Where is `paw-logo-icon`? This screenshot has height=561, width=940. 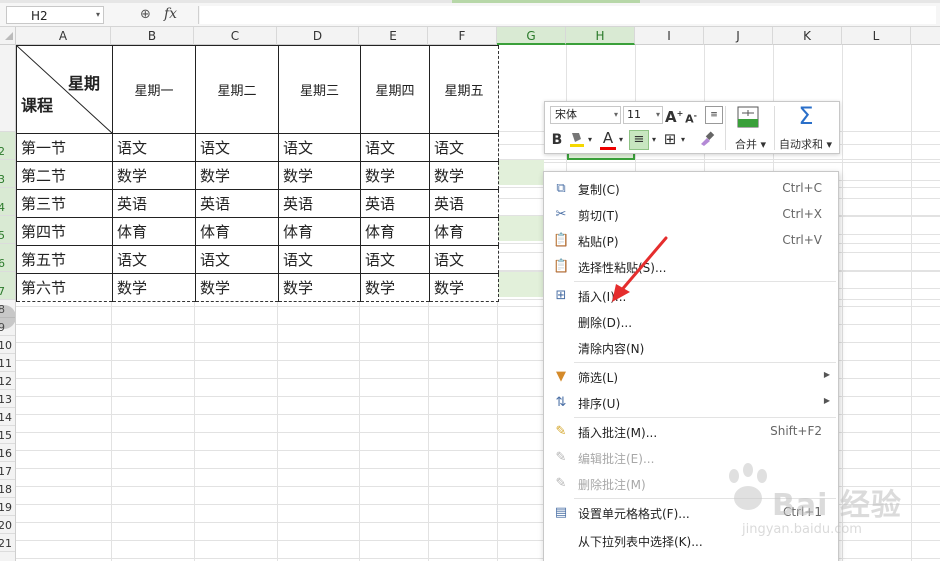
paw-logo-icon is located at coordinates (748, 486).